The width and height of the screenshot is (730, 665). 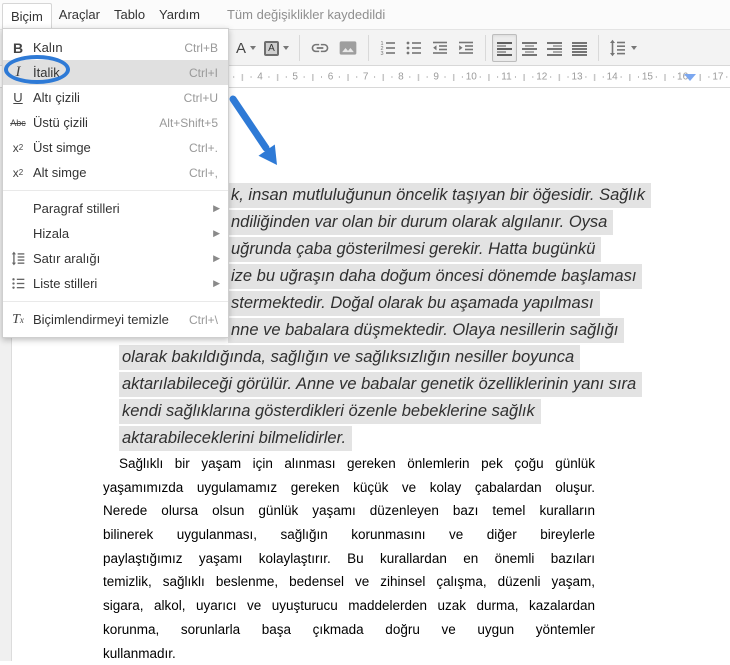 I want to click on strikethrough-icon: Abc, so click(x=18, y=123).